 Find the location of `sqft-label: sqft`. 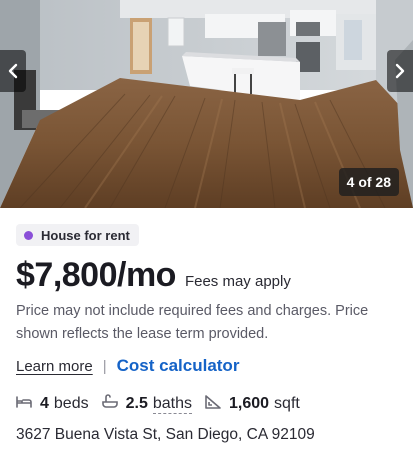

sqft-label: sqft is located at coordinates (287, 403).